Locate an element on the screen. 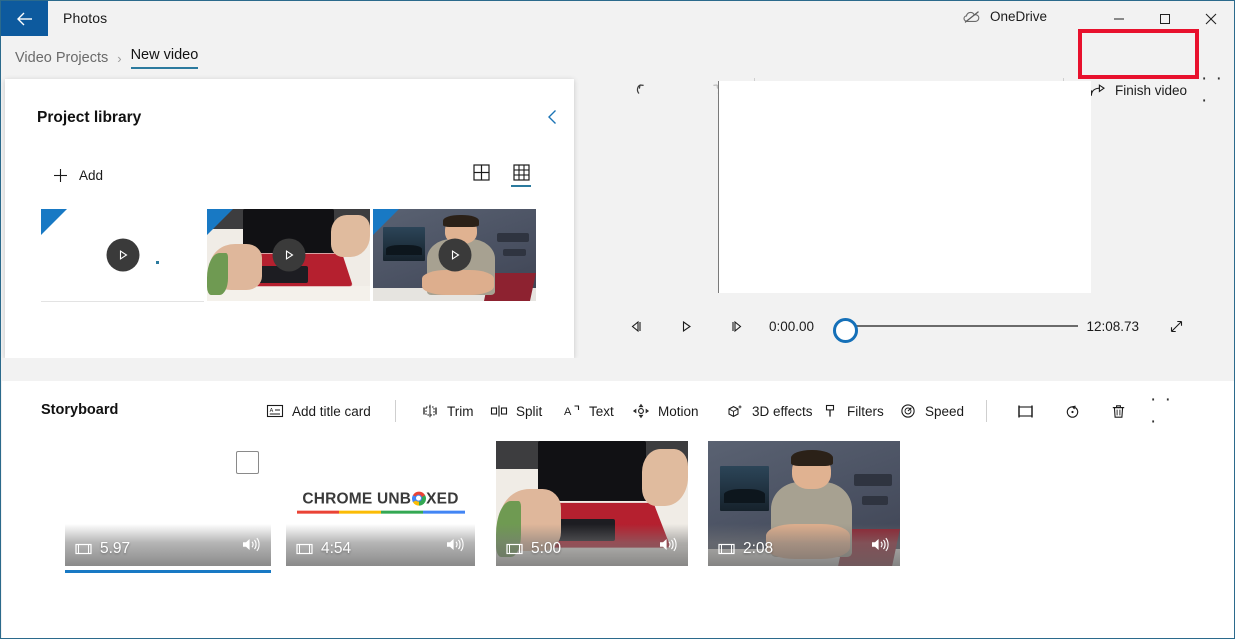 The width and height of the screenshot is (1235, 639). speed-label: Speed is located at coordinates (945, 411).